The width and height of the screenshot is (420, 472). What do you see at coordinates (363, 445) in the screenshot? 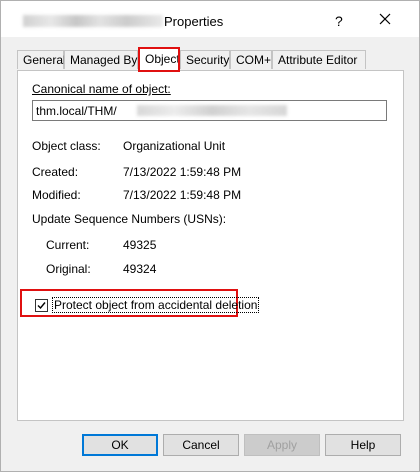
I see `help-button: Help` at bounding box center [363, 445].